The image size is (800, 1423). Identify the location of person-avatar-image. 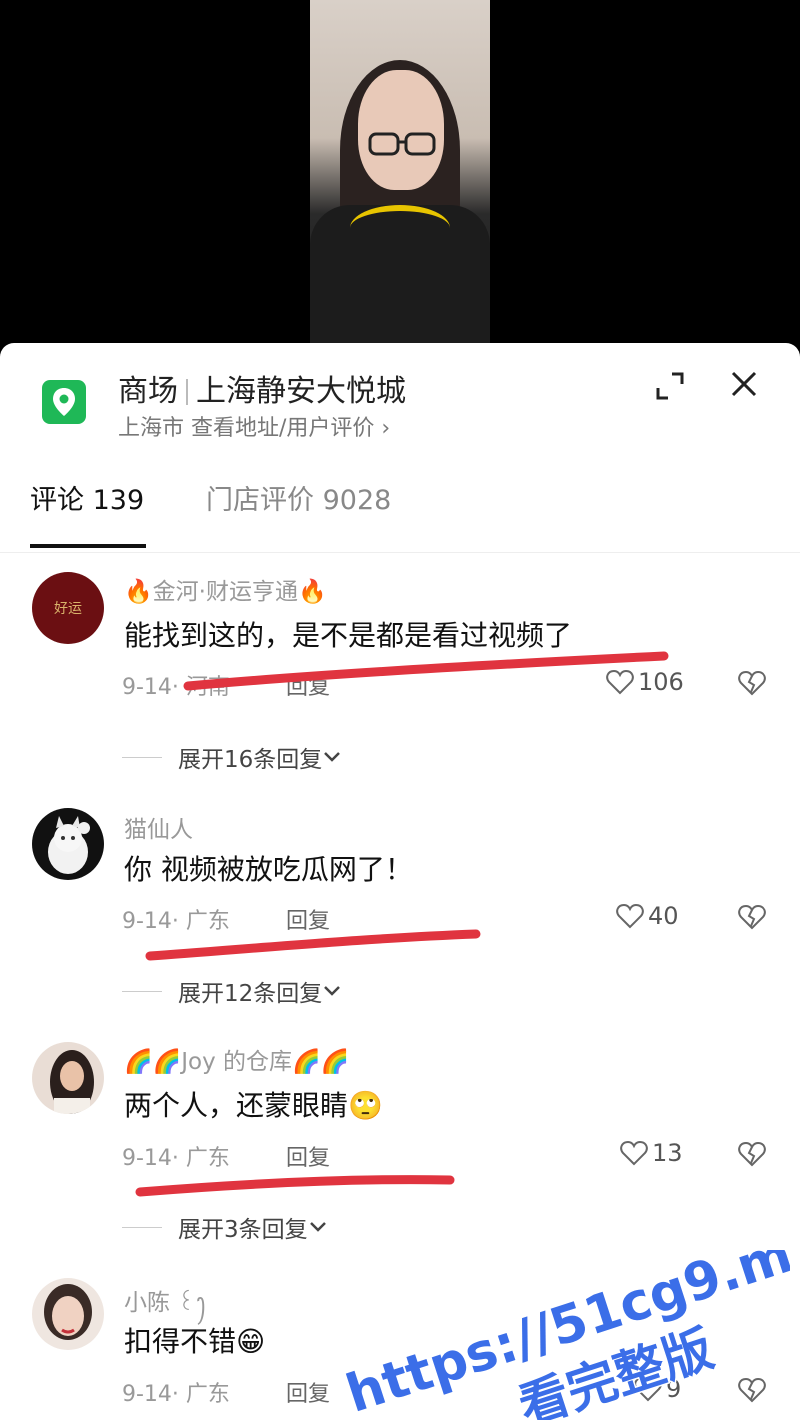
(68, 1312).